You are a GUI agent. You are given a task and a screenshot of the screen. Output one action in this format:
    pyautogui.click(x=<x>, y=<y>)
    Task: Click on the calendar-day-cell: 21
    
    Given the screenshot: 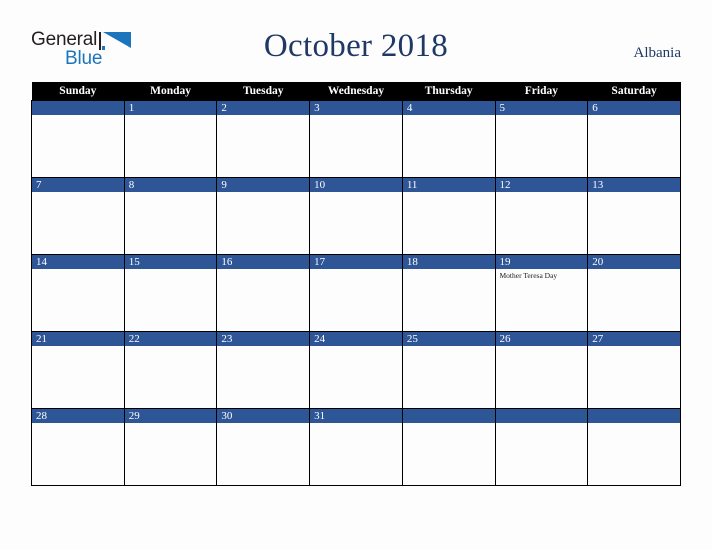 What is the action you would take?
    pyautogui.click(x=78, y=370)
    